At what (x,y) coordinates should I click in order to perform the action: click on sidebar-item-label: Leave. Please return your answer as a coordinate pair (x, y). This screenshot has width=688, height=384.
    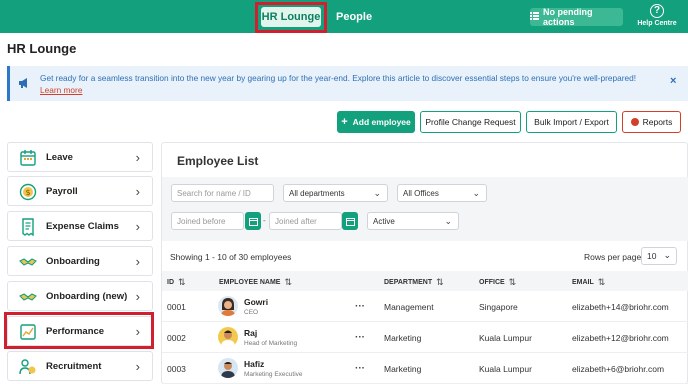
    Looking at the image, I should click on (59, 157).